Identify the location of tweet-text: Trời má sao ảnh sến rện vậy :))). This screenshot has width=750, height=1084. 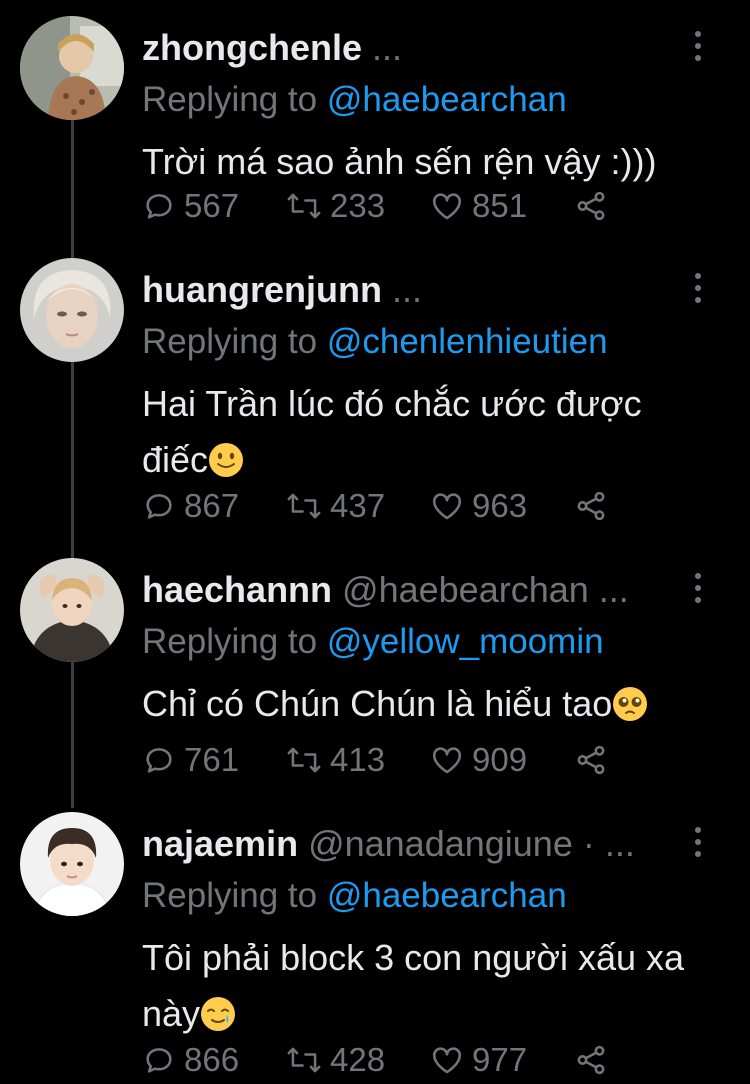
(426, 162).